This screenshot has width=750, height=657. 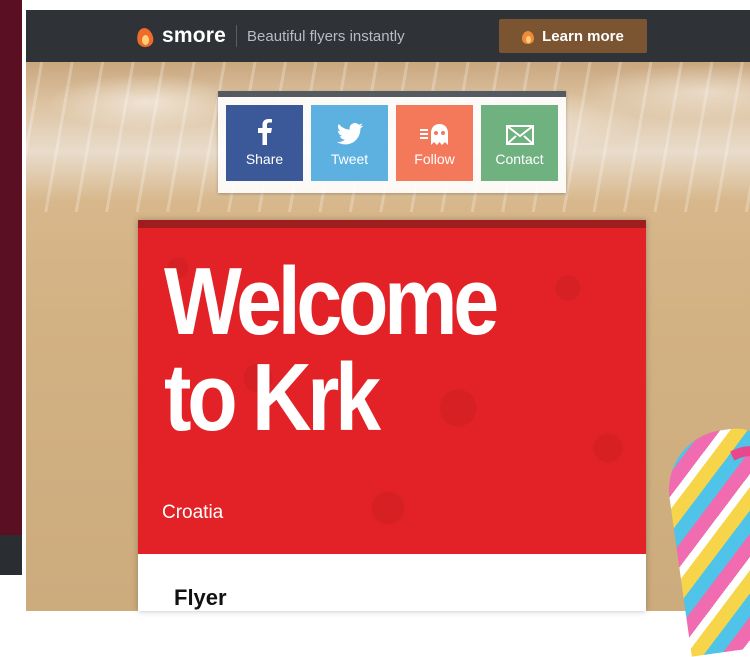 What do you see at coordinates (326, 36) in the screenshot?
I see `tagline: Beautiful flyers instantly` at bounding box center [326, 36].